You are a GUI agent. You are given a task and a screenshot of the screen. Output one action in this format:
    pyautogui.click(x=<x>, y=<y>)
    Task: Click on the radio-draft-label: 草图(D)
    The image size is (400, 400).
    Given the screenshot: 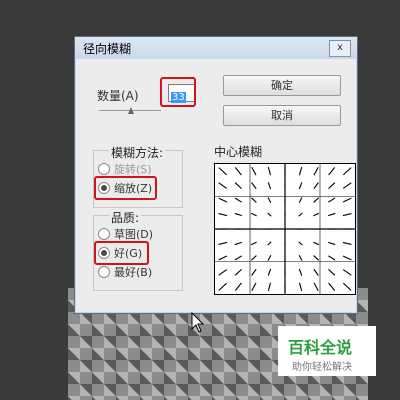 What is the action you would take?
    pyautogui.click(x=134, y=234)
    